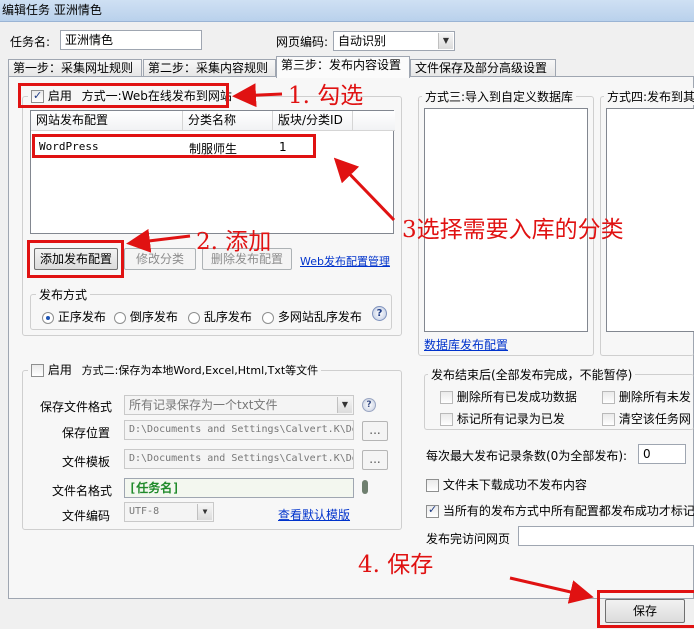  Describe the element at coordinates (343, 67) in the screenshot. I see `tab-step3: 第三步：发布内容设置` at that location.